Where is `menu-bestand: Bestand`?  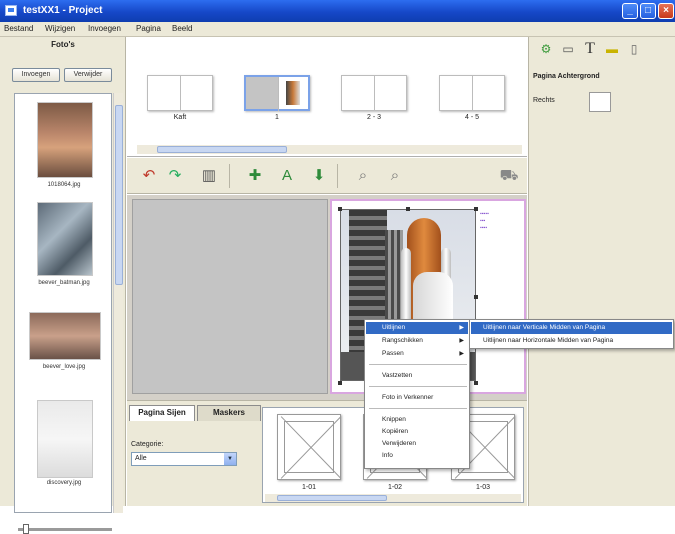 menu-bestand: Bestand is located at coordinates (18, 28).